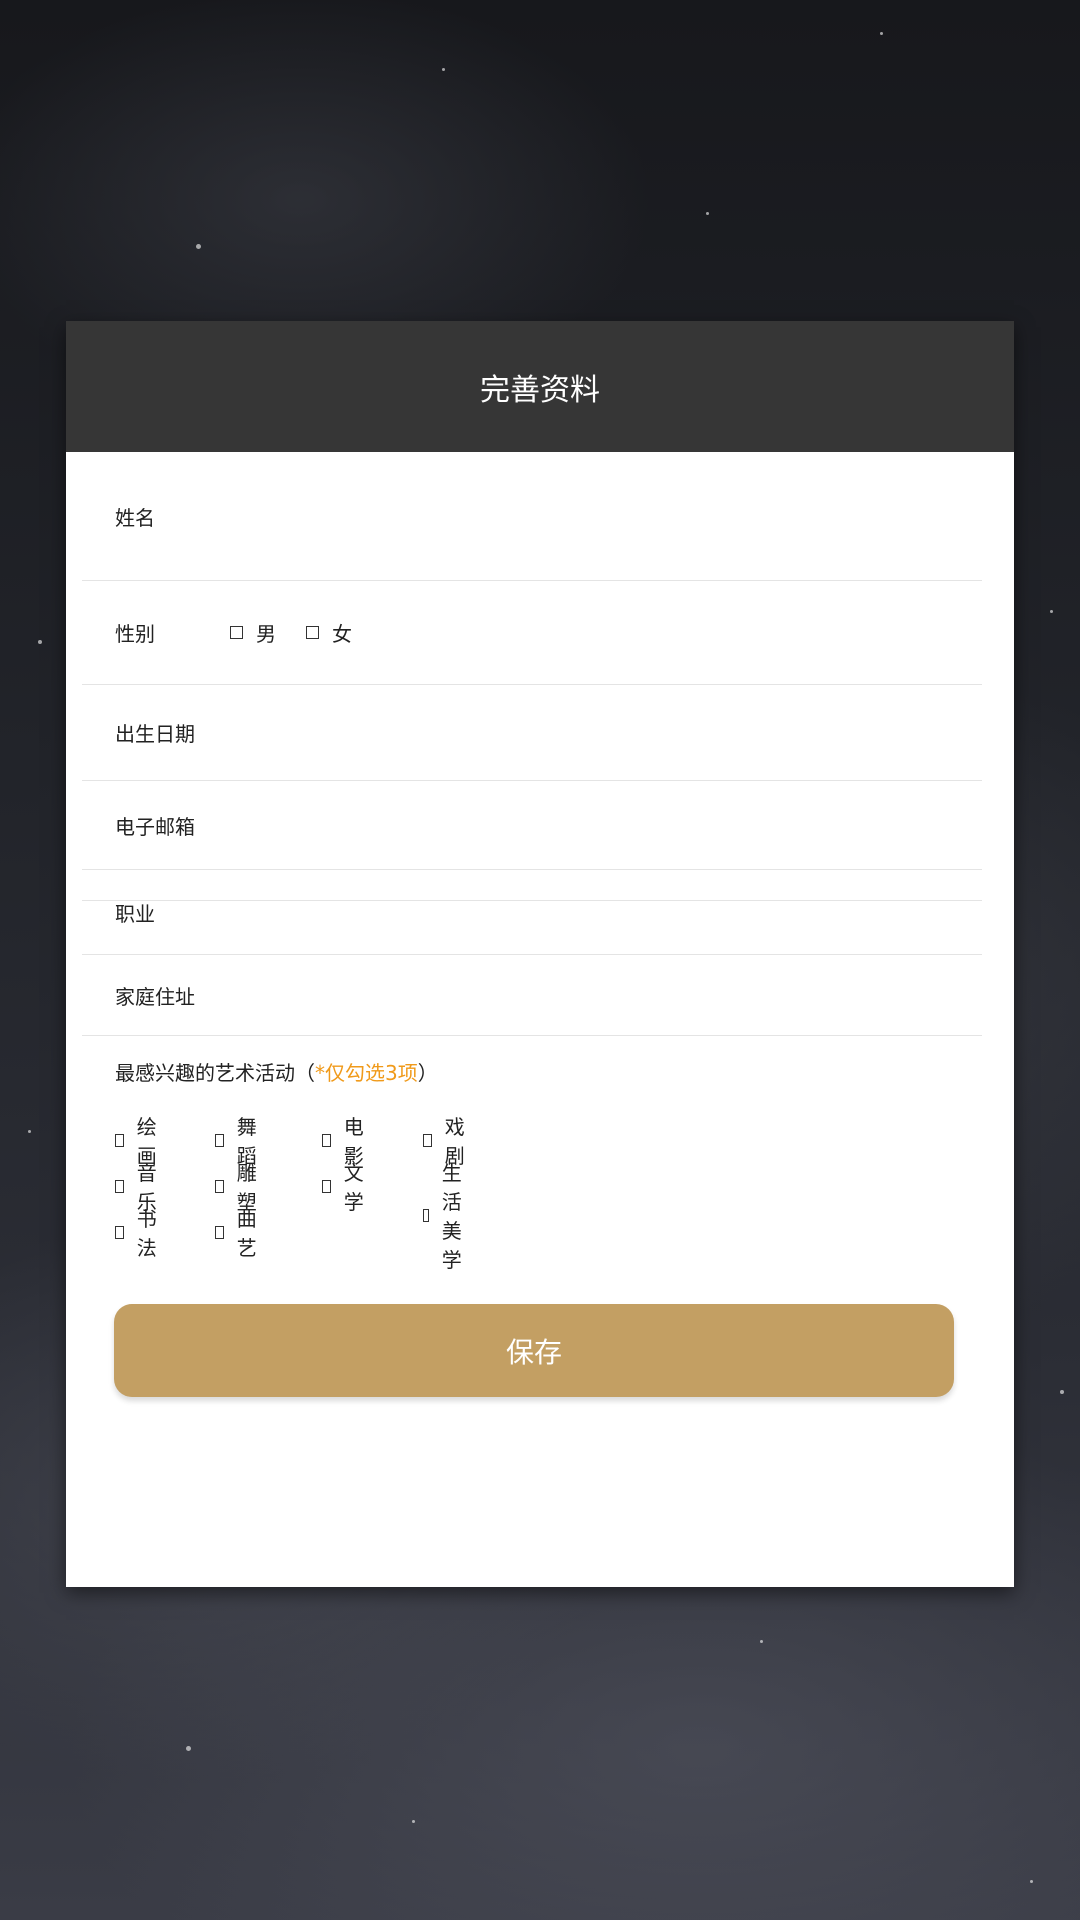 This screenshot has width=1080, height=1920. I want to click on name-field: 姓名, so click(532, 516).